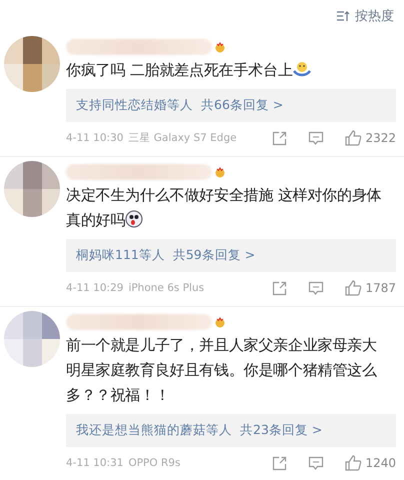 The width and height of the screenshot is (404, 480). What do you see at coordinates (188, 70) in the screenshot?
I see `comment-text: 你疯了吗 二胎就差点死在手术台上` at bounding box center [188, 70].